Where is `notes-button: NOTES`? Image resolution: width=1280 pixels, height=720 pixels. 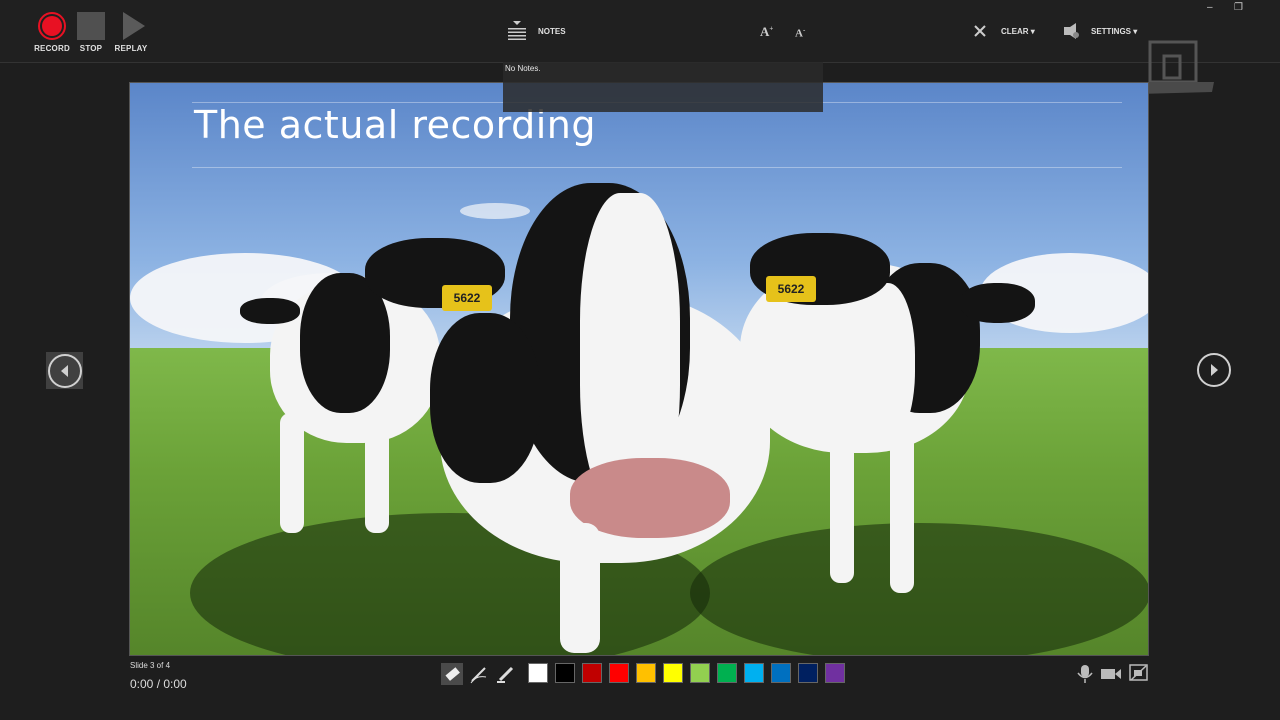 notes-button: NOTES is located at coordinates (542, 31).